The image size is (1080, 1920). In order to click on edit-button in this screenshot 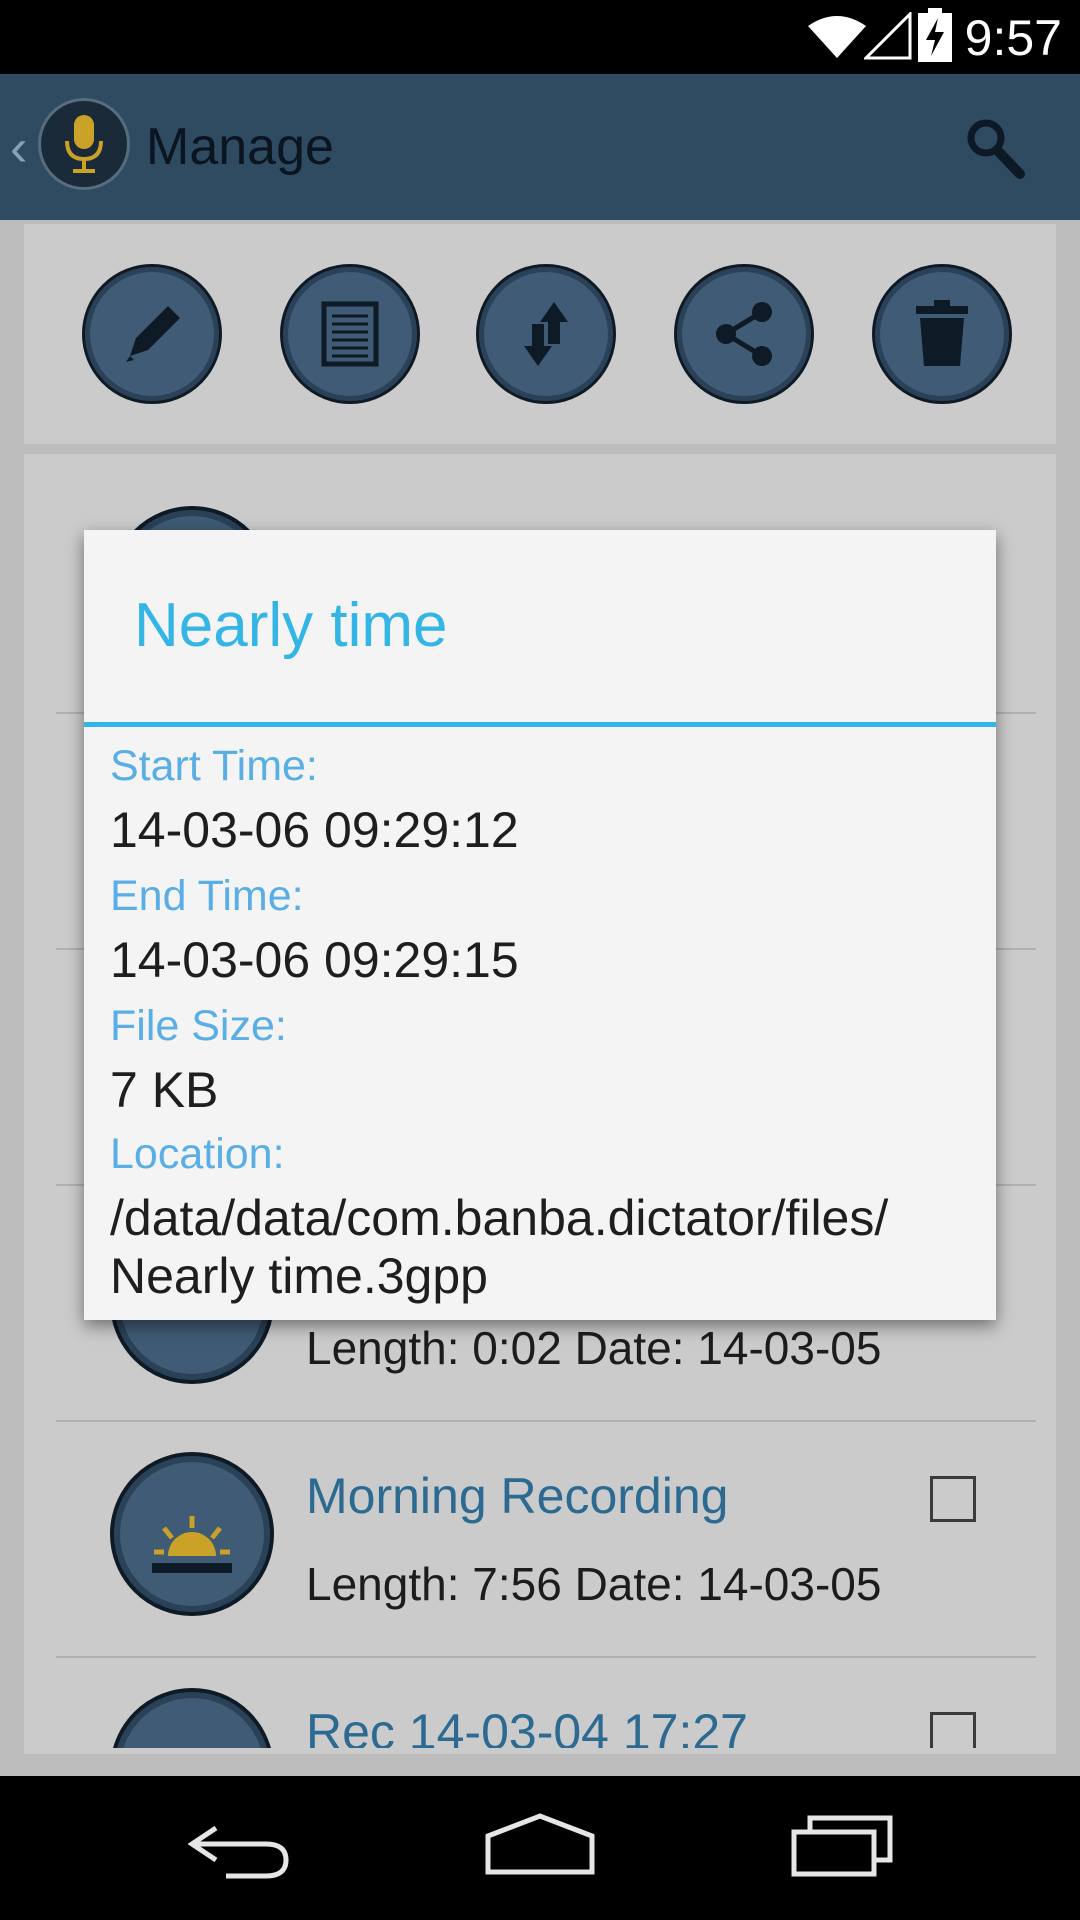, I will do `click(152, 334)`.